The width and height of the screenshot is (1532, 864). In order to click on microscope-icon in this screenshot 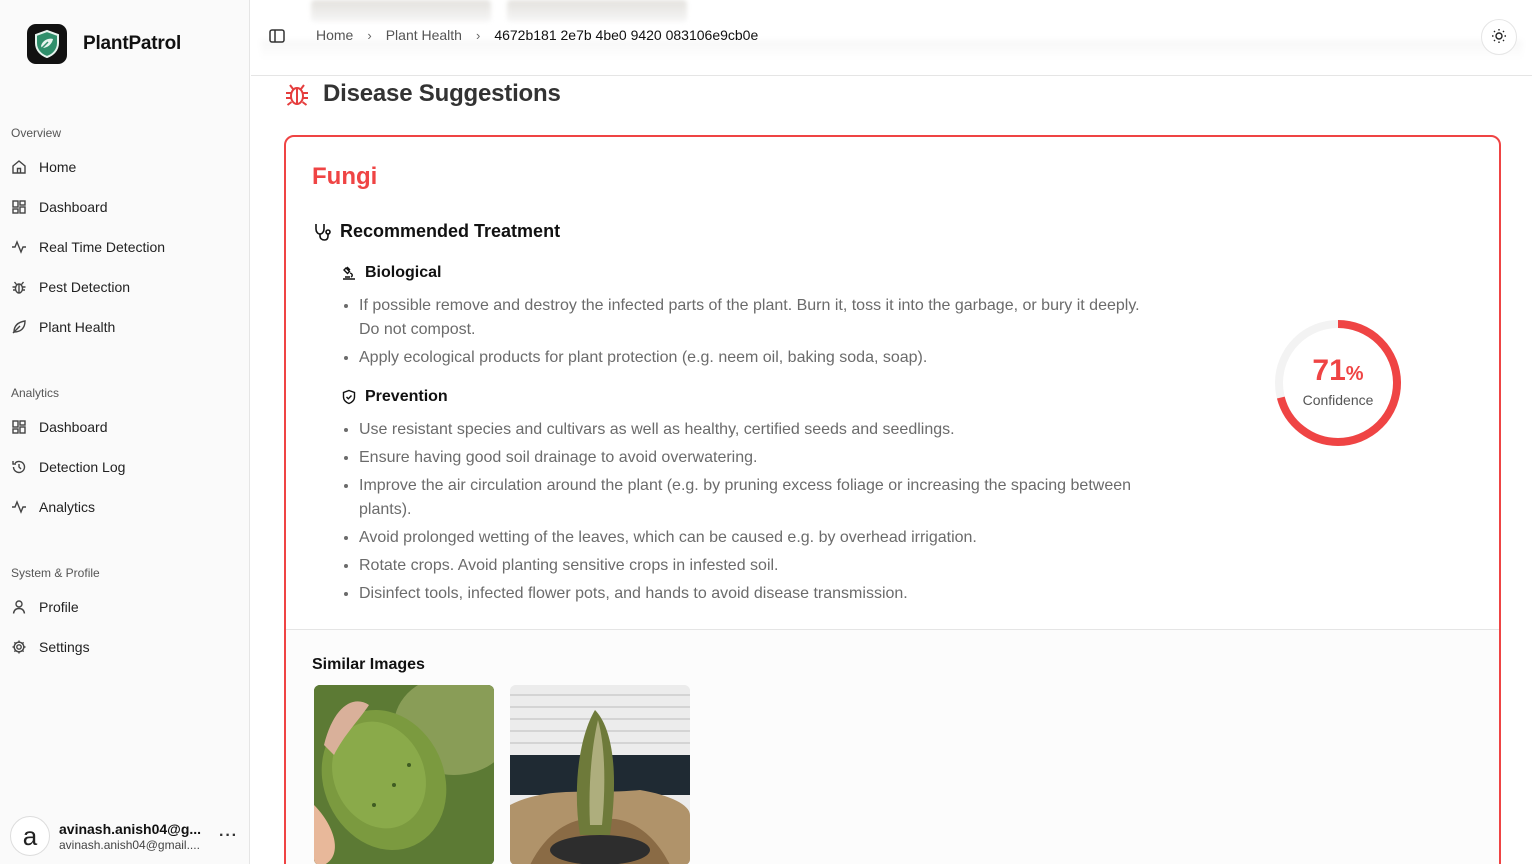, I will do `click(349, 273)`.